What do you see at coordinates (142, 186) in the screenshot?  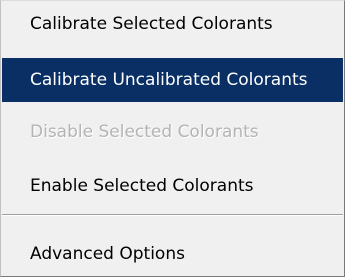 I see `menu-item-label: Enable Selected Colorants` at bounding box center [142, 186].